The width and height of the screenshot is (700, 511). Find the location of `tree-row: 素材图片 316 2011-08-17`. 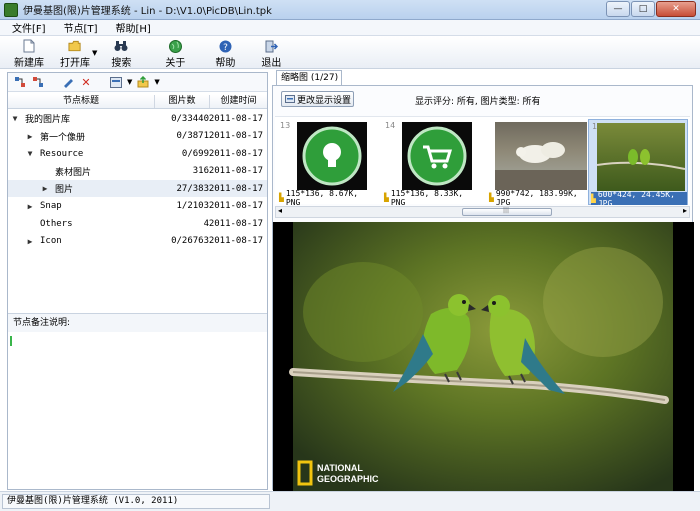

tree-row: 素材图片 316 2011-08-17 is located at coordinates (137, 171).